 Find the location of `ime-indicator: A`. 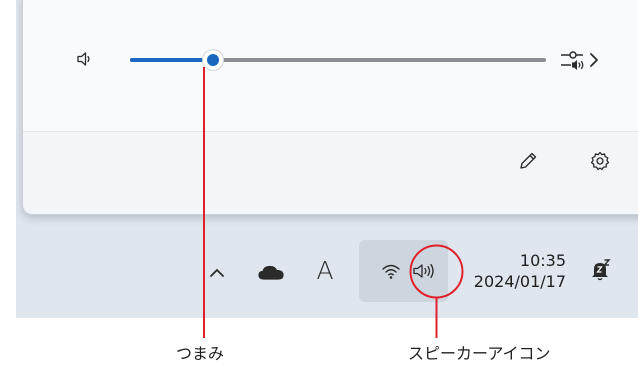

ime-indicator: A is located at coordinates (325, 271).